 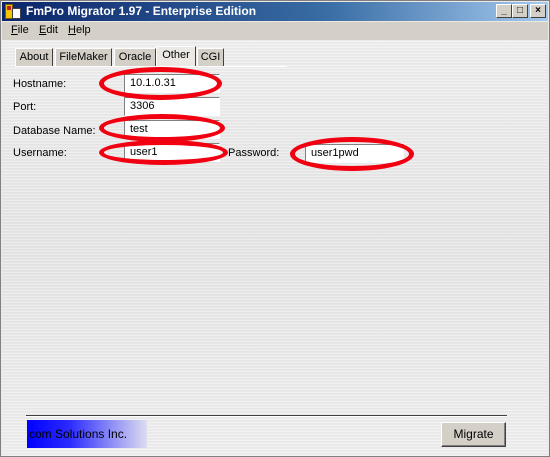 What do you see at coordinates (172, 152) in the screenshot?
I see `username-field: user1` at bounding box center [172, 152].